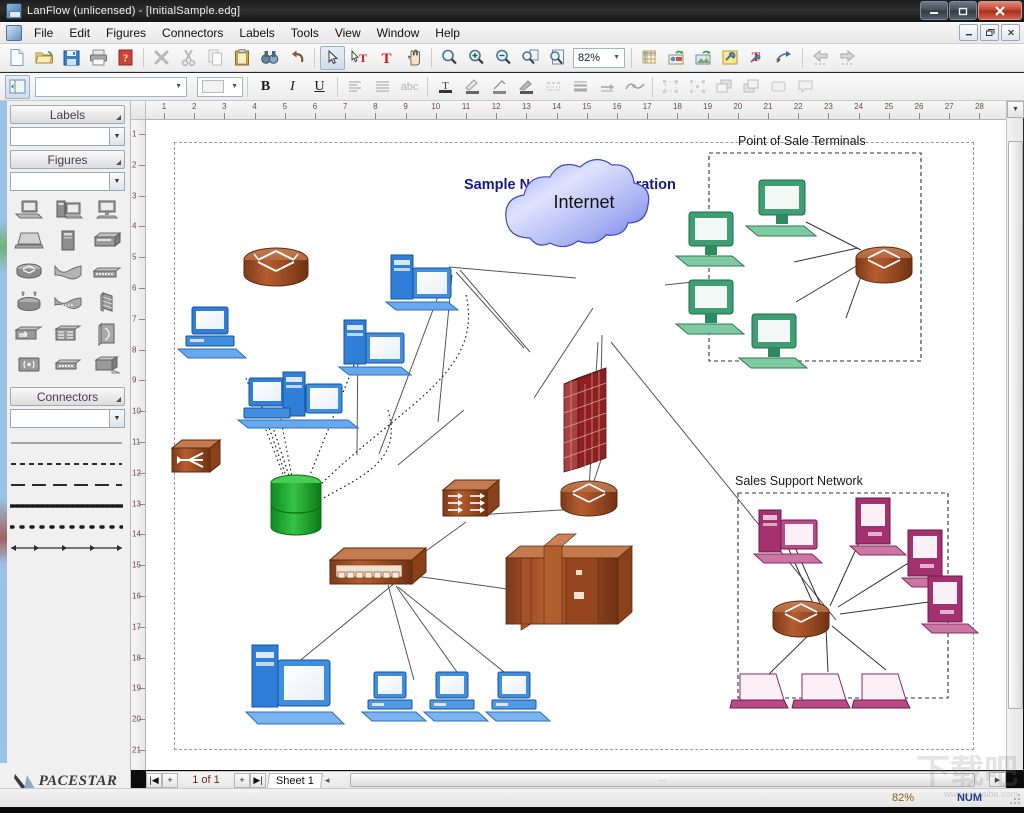  What do you see at coordinates (67, 159) in the screenshot?
I see `figures-section-header: Figures` at bounding box center [67, 159].